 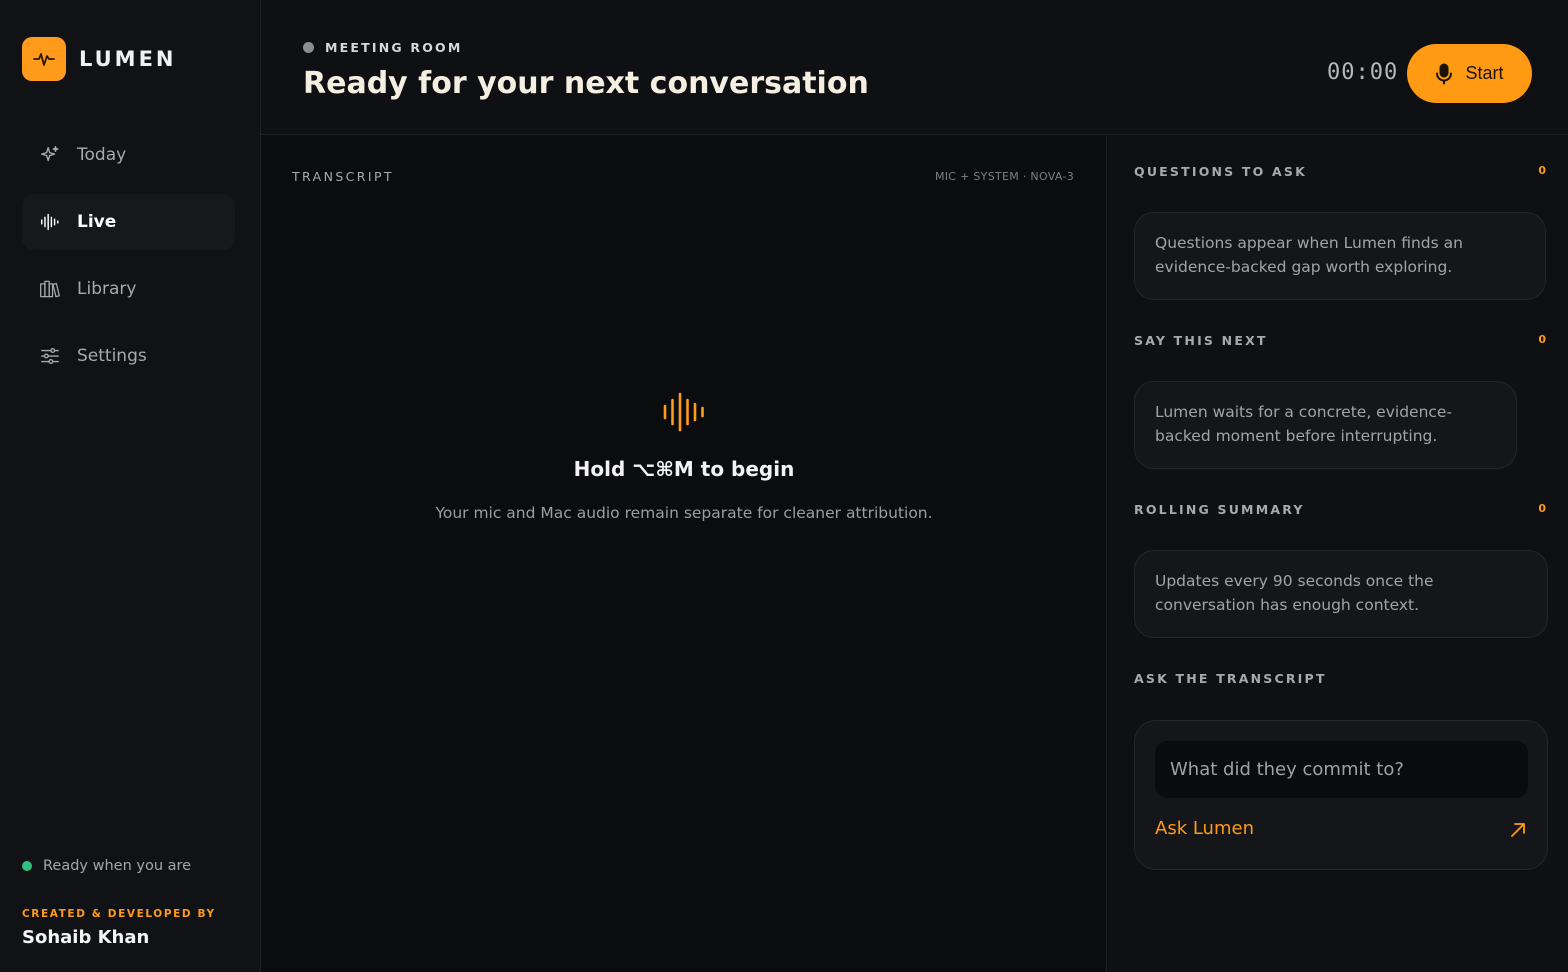 What do you see at coordinates (1221, 171) in the screenshot?
I see `questions-label: QUESTIONS TO ASK` at bounding box center [1221, 171].